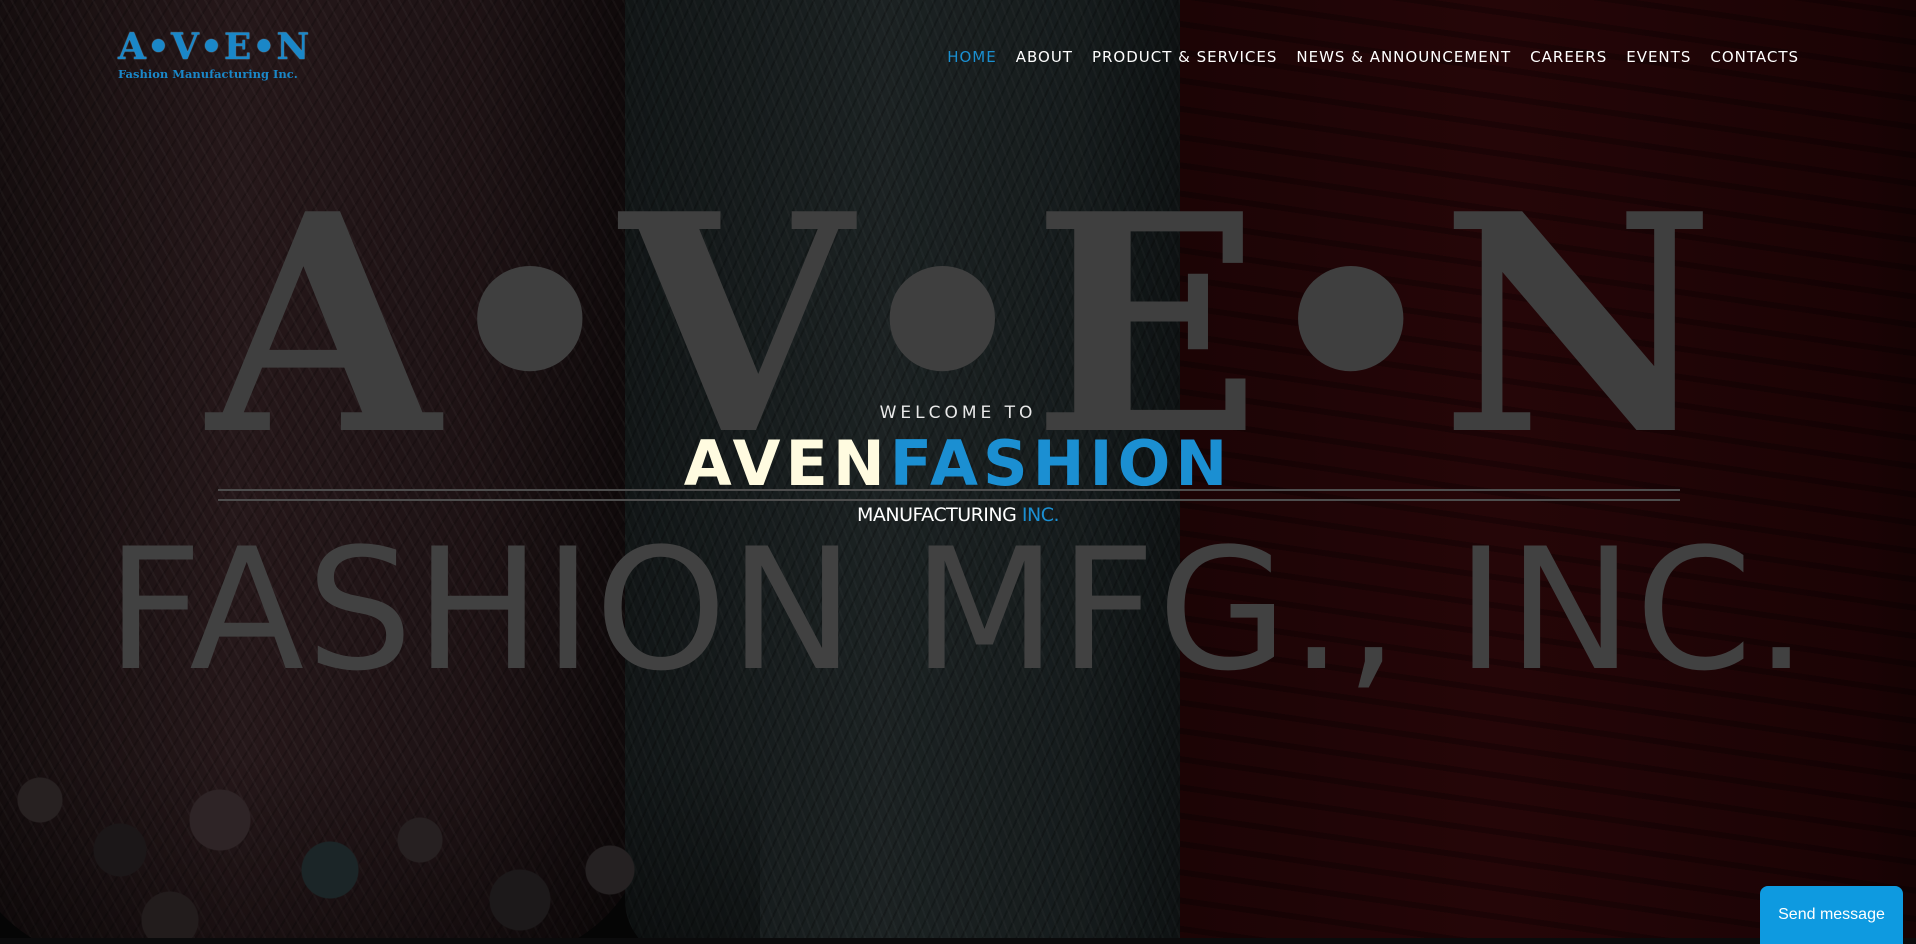  I want to click on nav-news-announcement: NEWS & ANNOUNCEMENT, so click(1403, 57).